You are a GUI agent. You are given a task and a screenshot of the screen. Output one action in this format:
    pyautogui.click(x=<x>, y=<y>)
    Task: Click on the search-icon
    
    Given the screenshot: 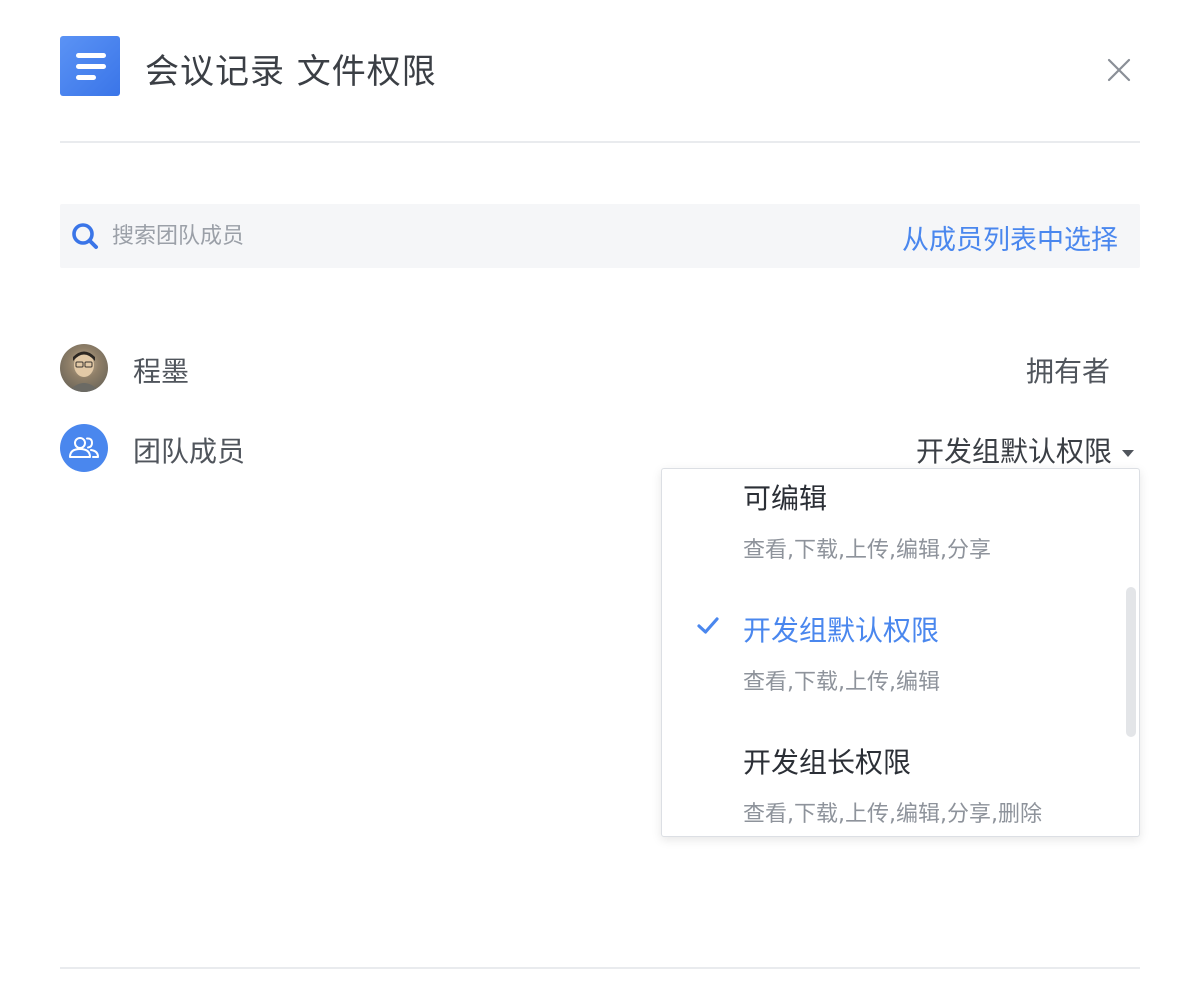 What is the action you would take?
    pyautogui.click(x=85, y=236)
    